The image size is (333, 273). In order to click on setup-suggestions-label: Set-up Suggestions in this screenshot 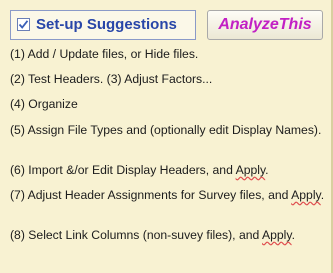, I will do `click(106, 24)`.